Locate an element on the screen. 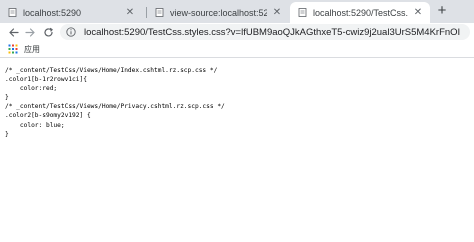  tab-styles-css: localhost:5290/TestCss.styles.c ✕ is located at coordinates (360, 12).